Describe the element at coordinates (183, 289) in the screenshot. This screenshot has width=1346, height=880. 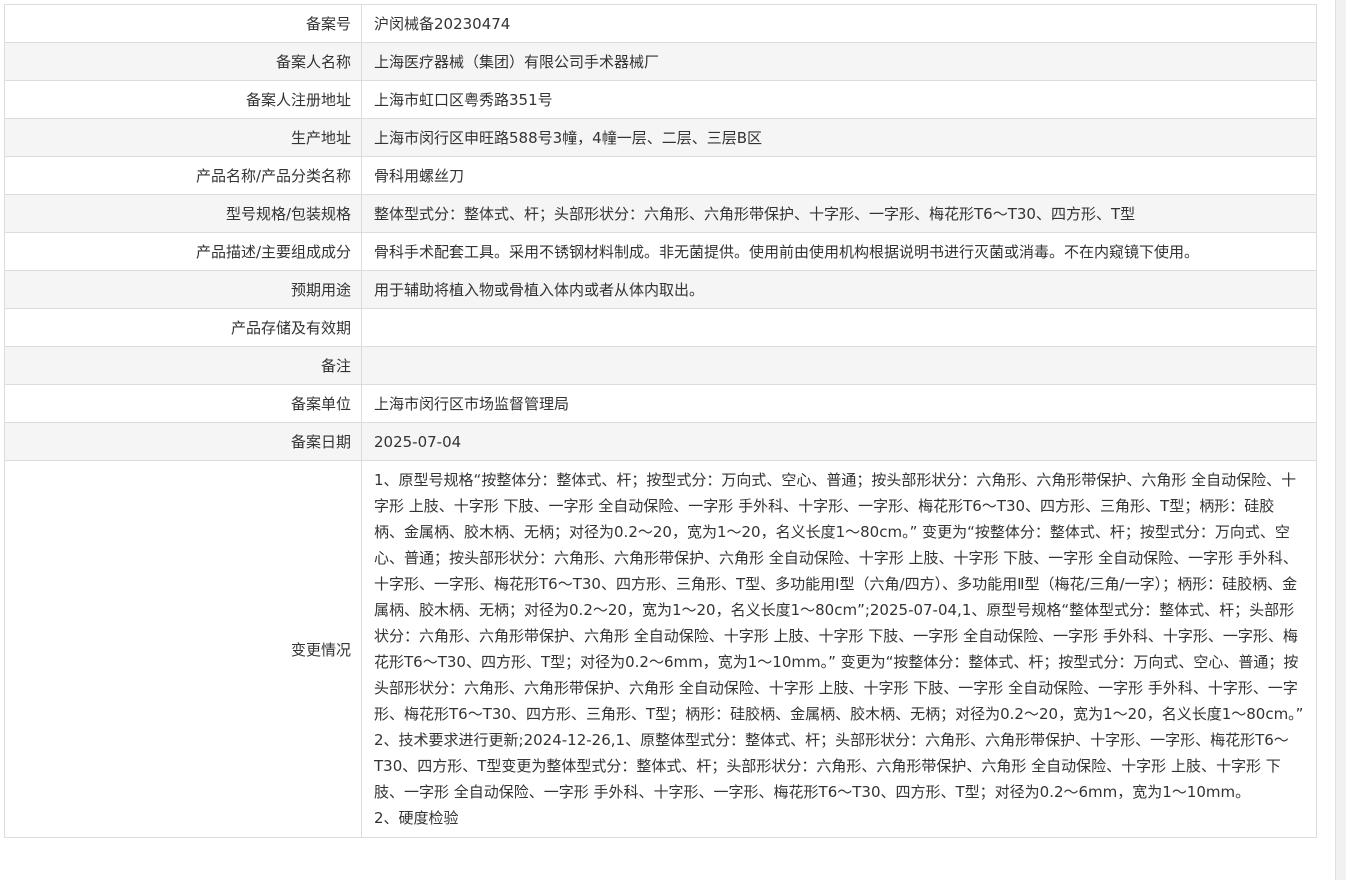
I see `label-intended-use: 预期用途` at that location.